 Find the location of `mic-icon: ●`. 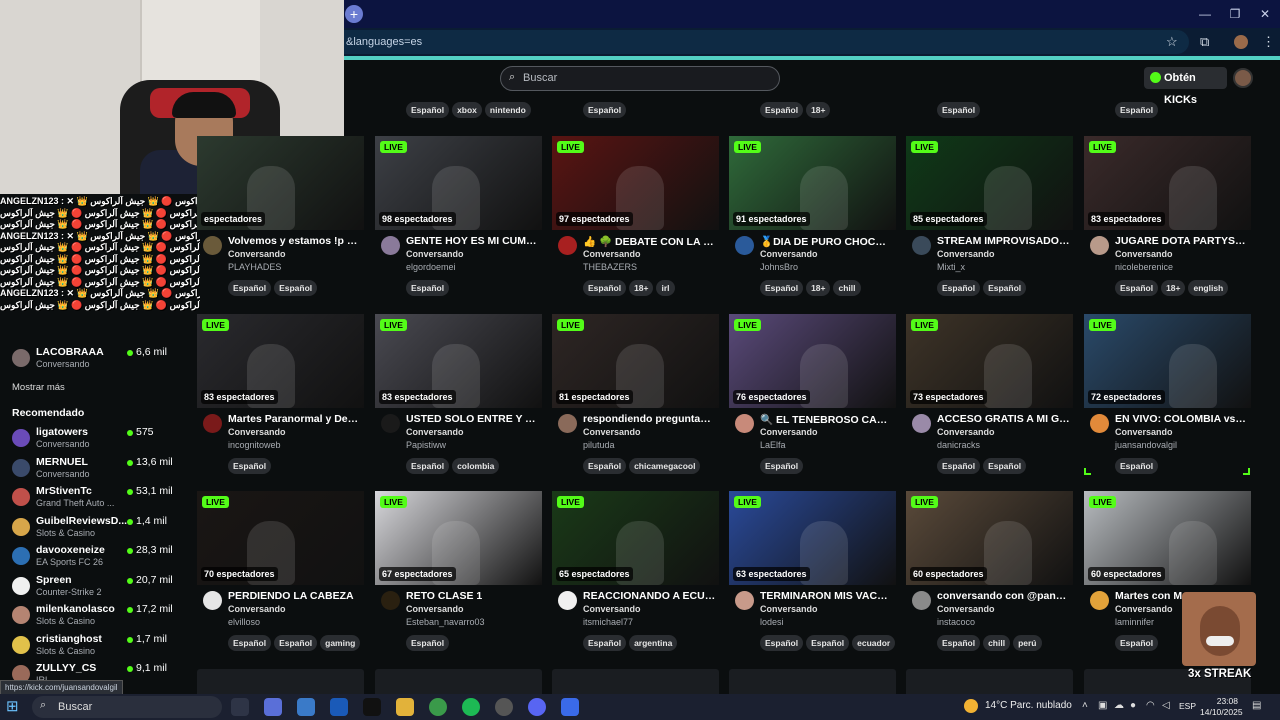

mic-icon: ● is located at coordinates (1133, 705).